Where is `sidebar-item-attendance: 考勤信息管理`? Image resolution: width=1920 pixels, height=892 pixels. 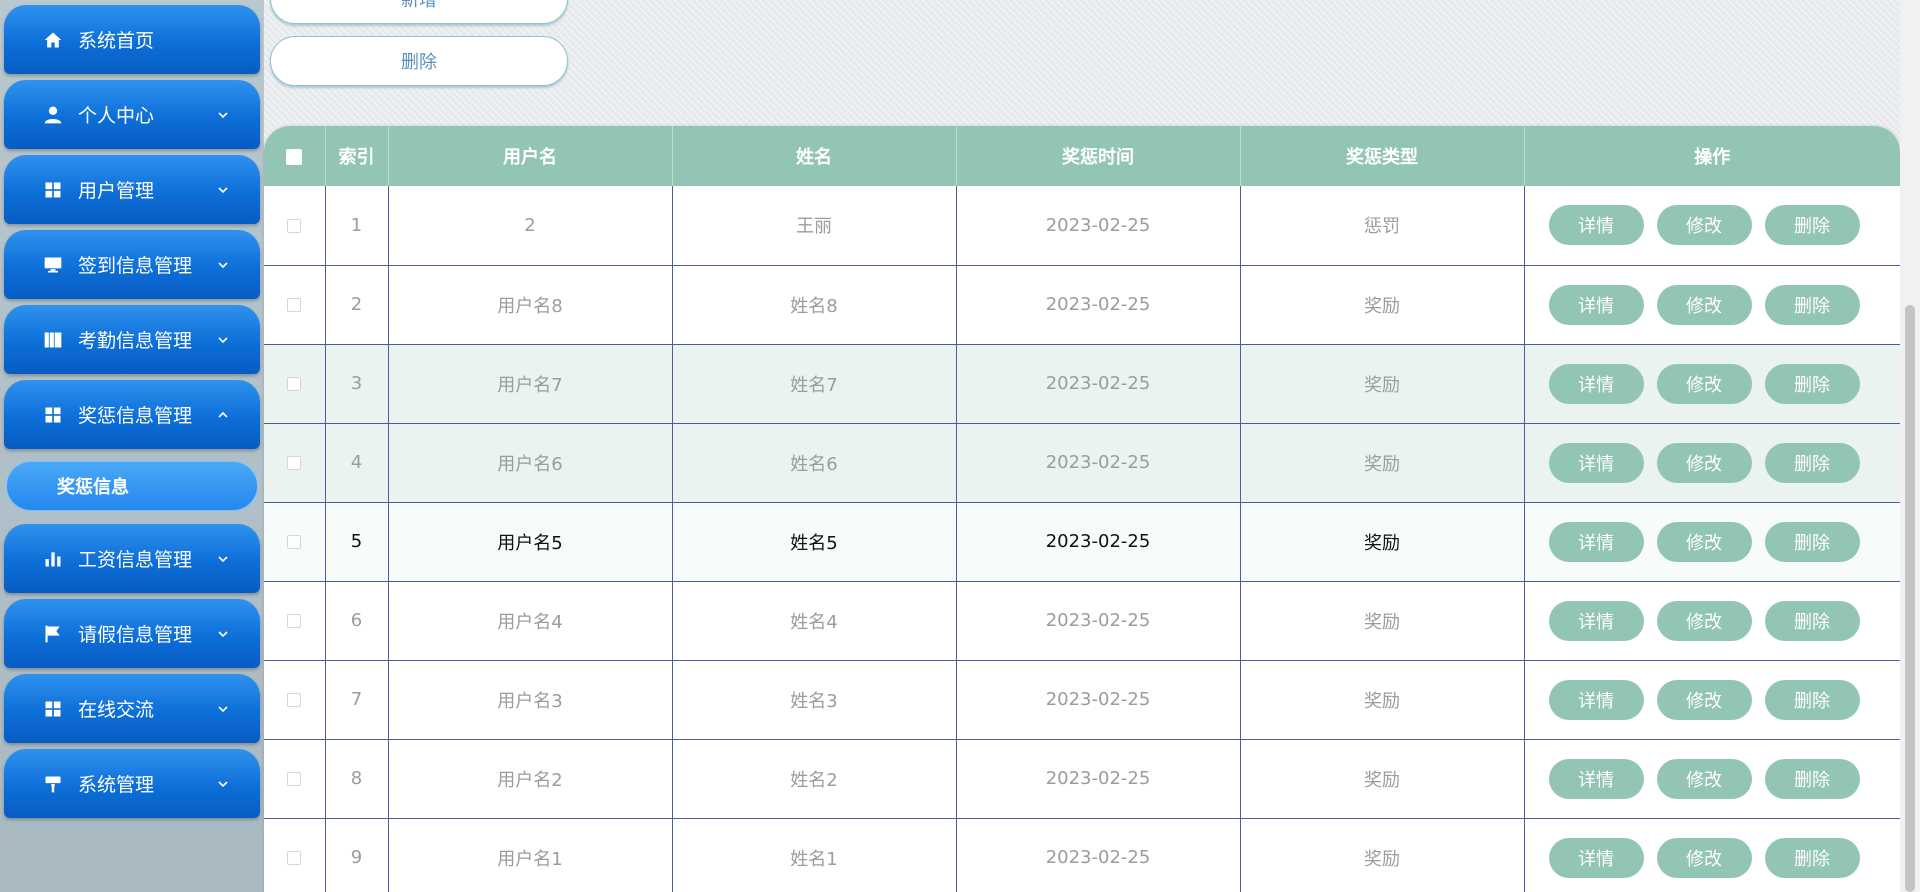
sidebar-item-attendance: 考勤信息管理 is located at coordinates (132, 339).